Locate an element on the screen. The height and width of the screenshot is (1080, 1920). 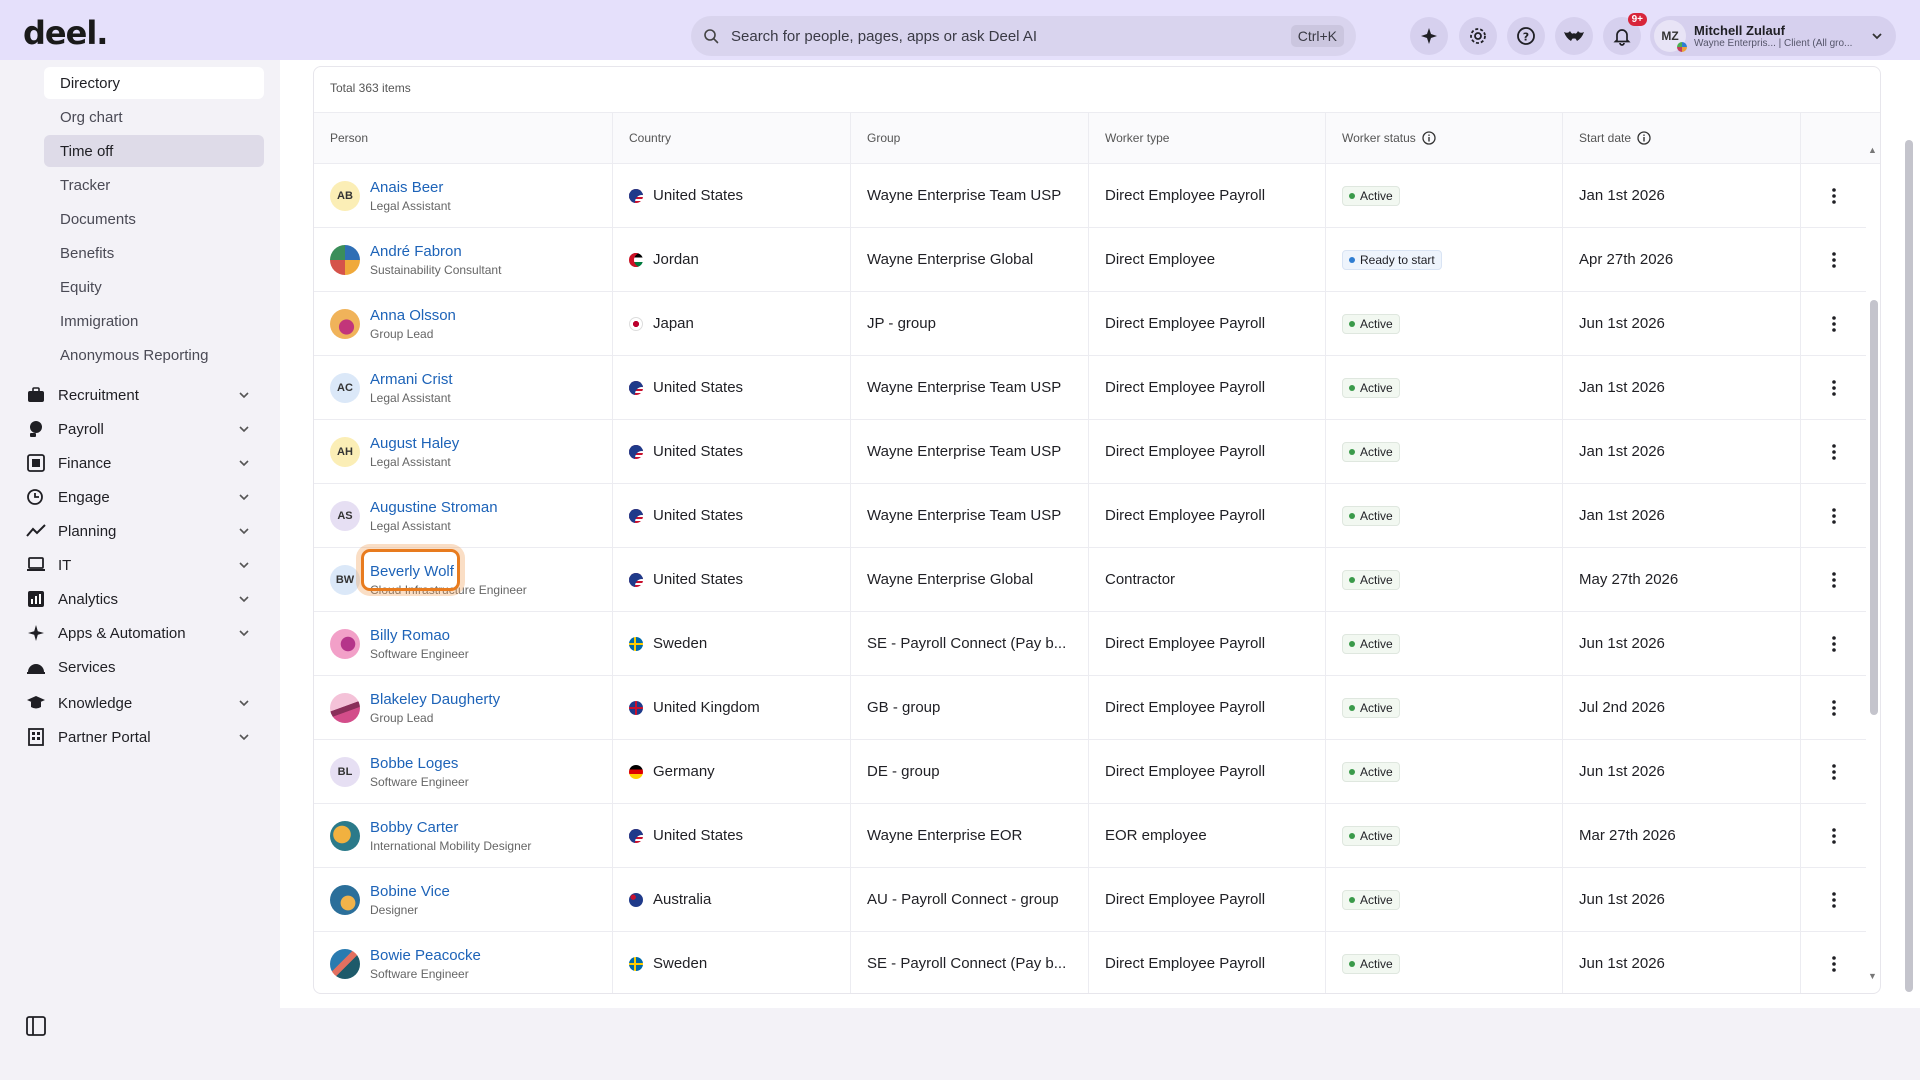
avatar is located at coordinates (345, 963).